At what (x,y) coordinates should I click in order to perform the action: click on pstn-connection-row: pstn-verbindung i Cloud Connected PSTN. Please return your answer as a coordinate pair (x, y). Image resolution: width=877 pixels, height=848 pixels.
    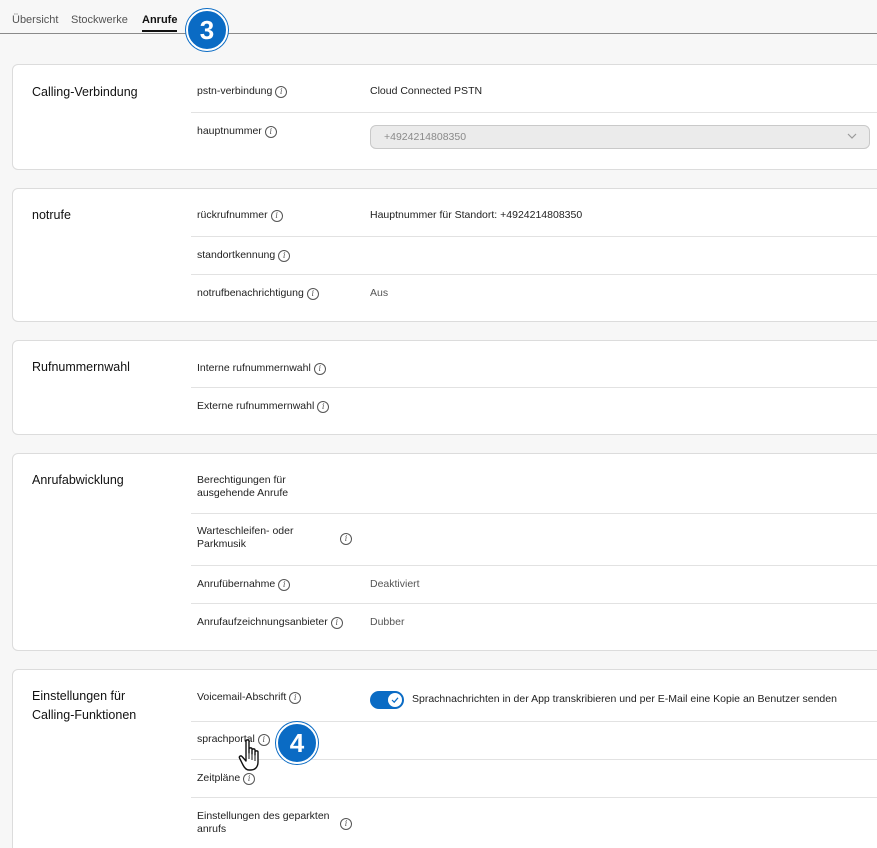
    Looking at the image, I should click on (534, 89).